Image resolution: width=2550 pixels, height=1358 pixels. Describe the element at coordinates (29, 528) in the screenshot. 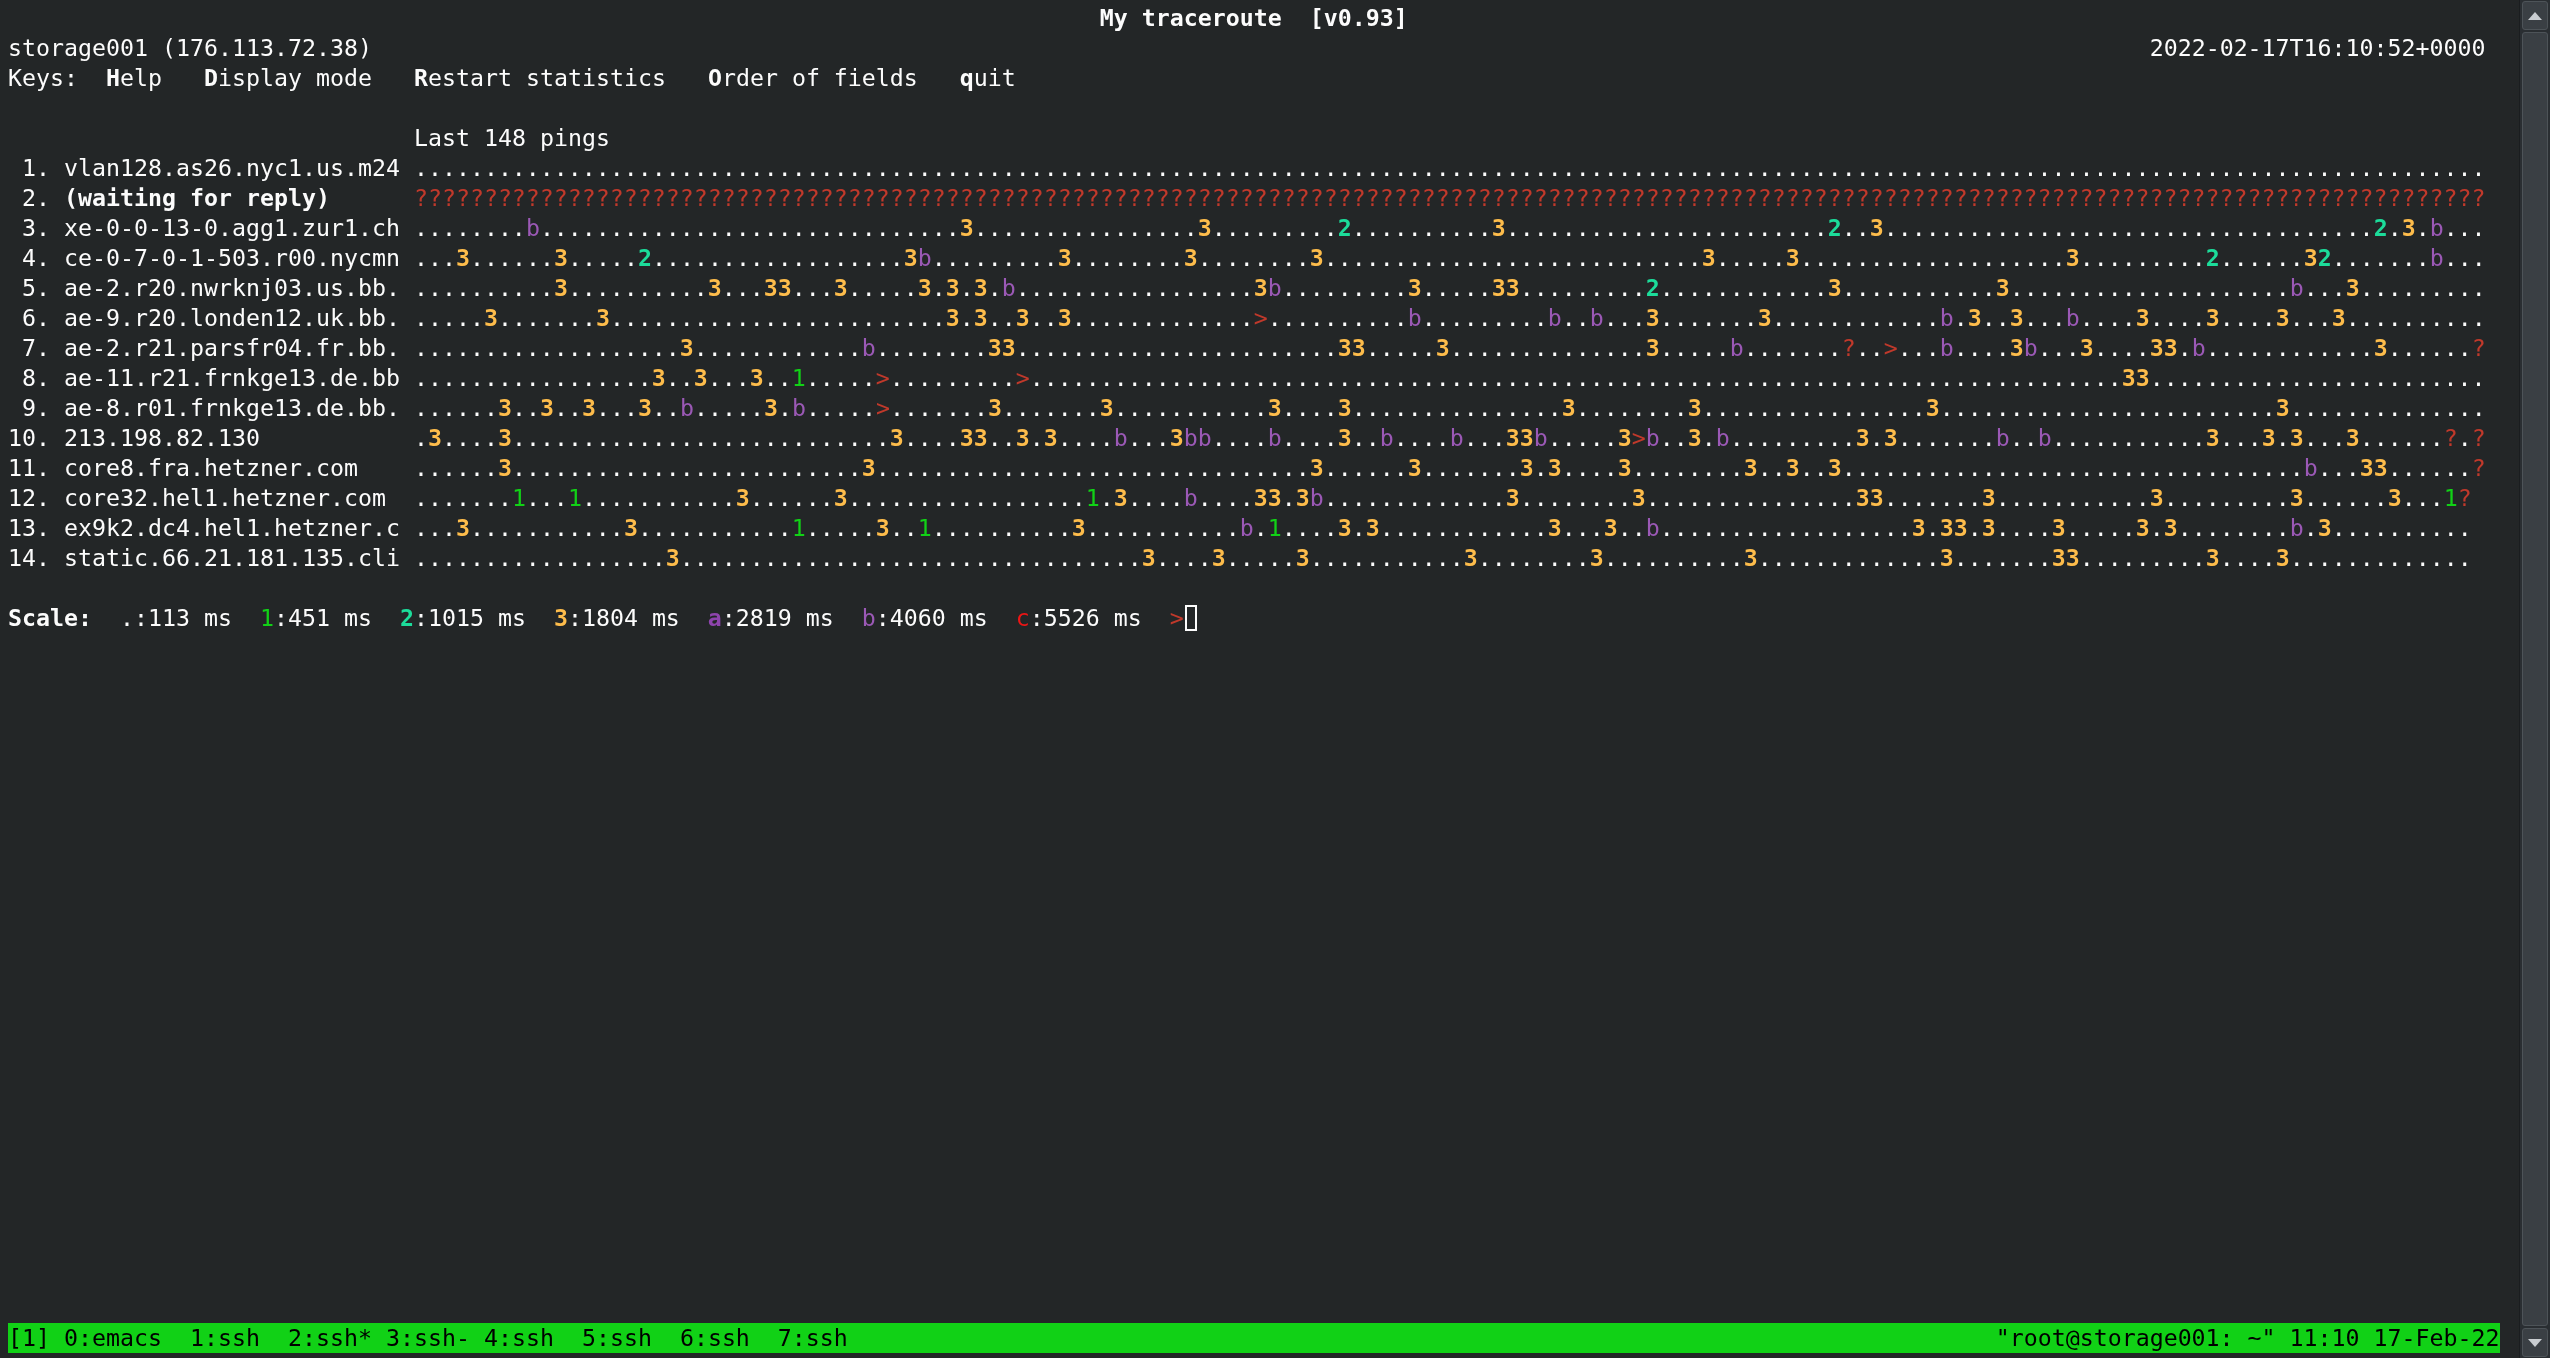

I see `hop-number: 13.` at that location.